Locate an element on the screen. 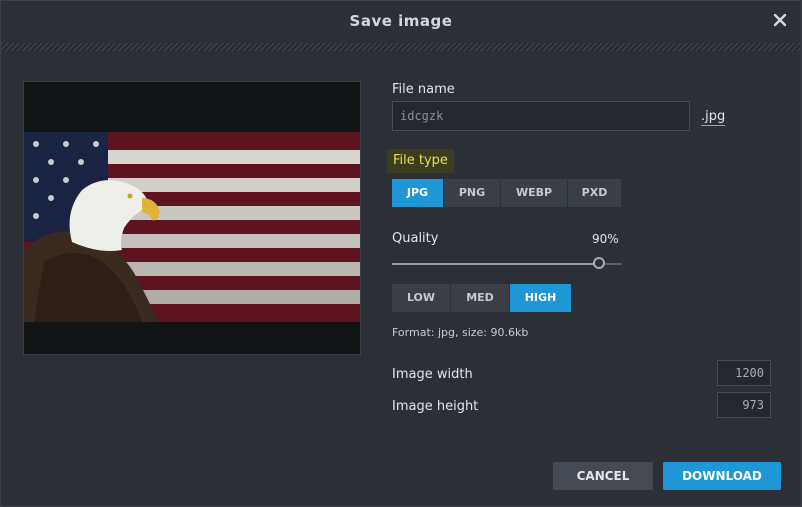  quality-value: 90% is located at coordinates (605, 239).